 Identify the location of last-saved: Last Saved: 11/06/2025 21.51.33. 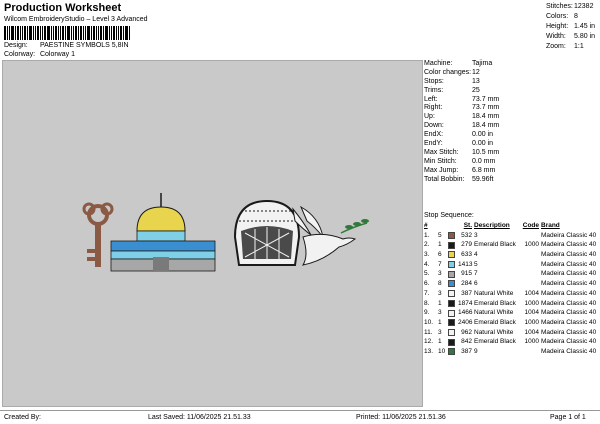
(199, 417).